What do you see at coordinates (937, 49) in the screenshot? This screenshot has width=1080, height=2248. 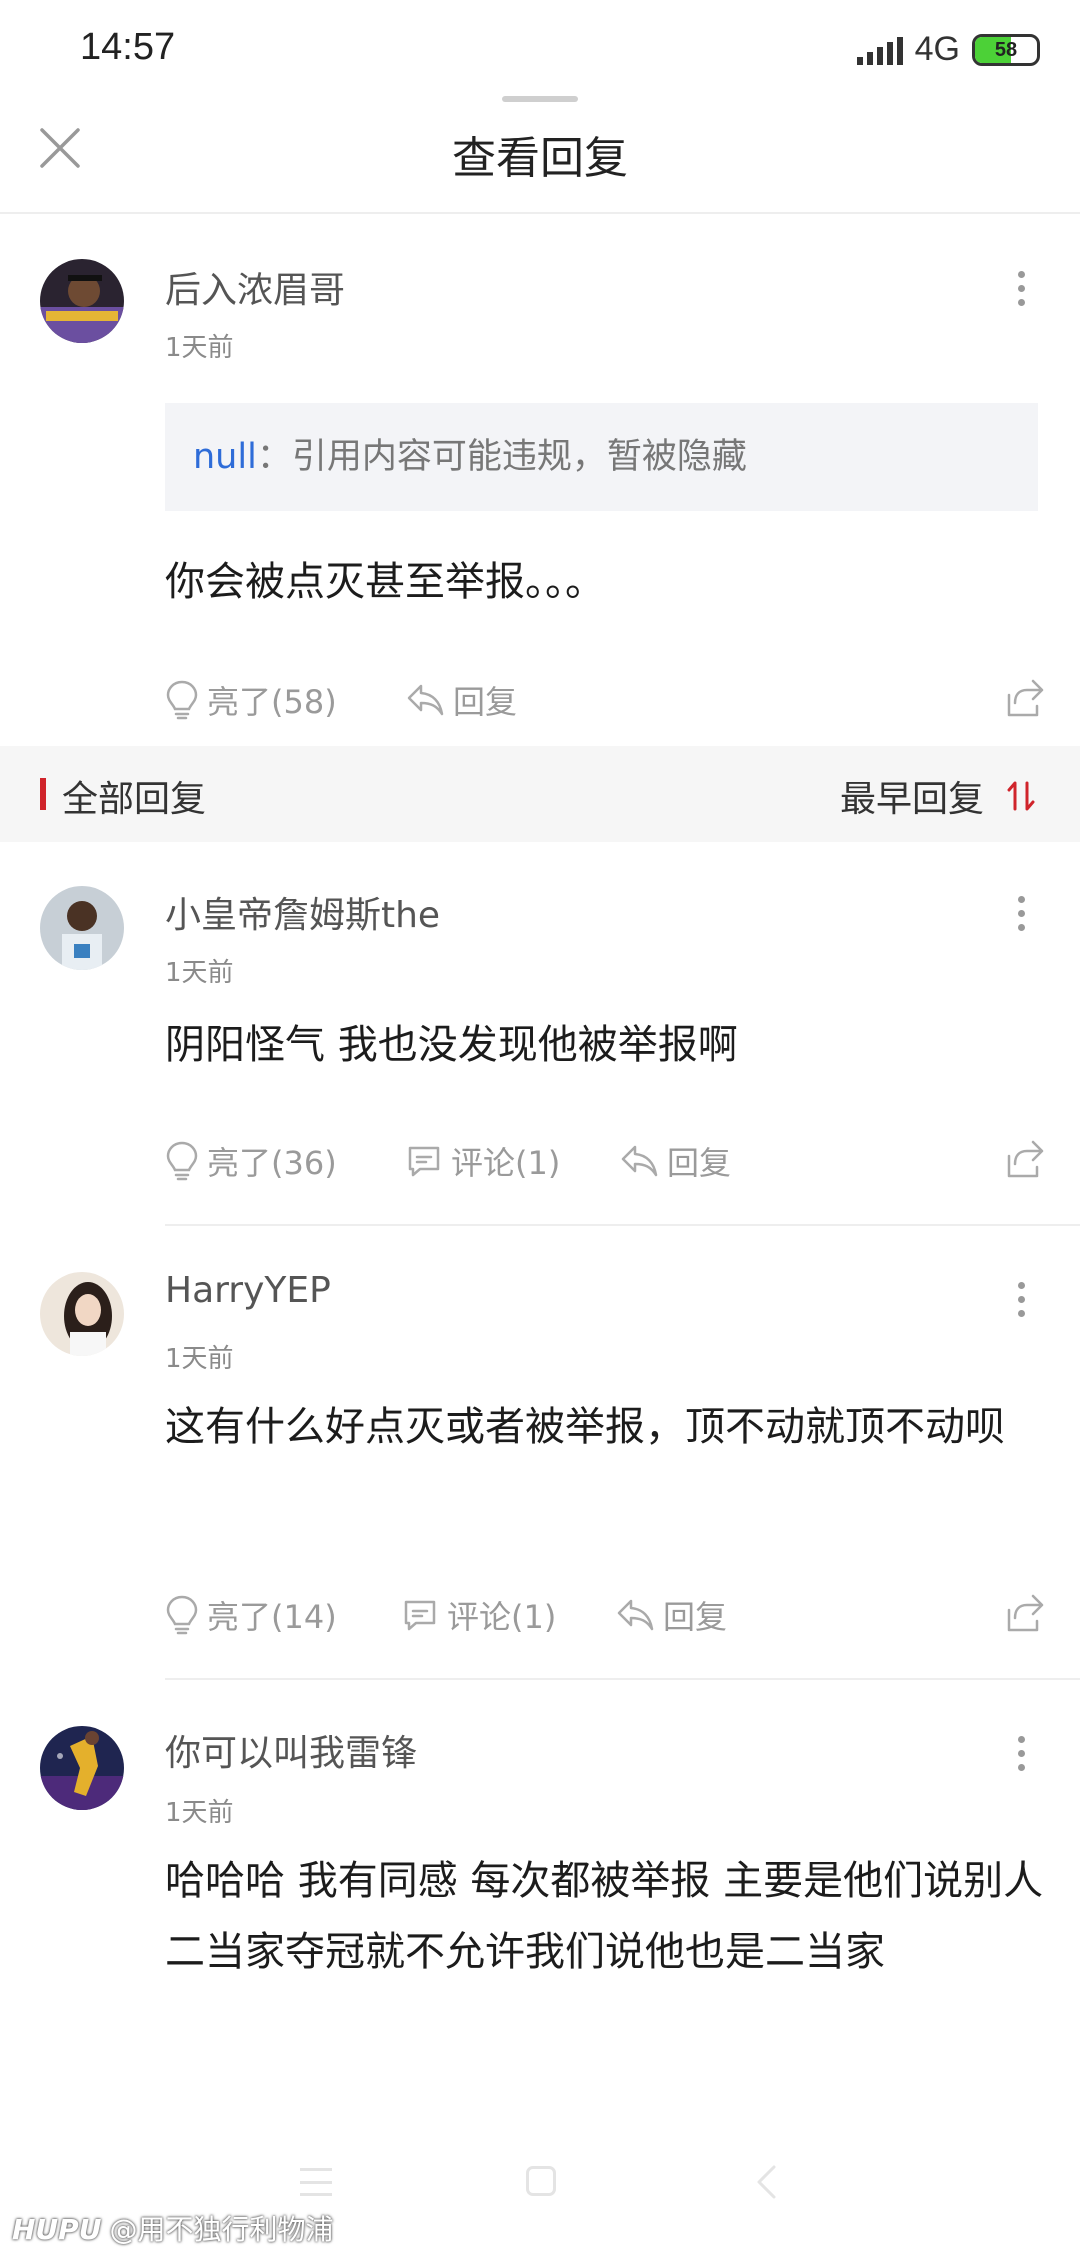 I see `network-type: 4G` at bounding box center [937, 49].